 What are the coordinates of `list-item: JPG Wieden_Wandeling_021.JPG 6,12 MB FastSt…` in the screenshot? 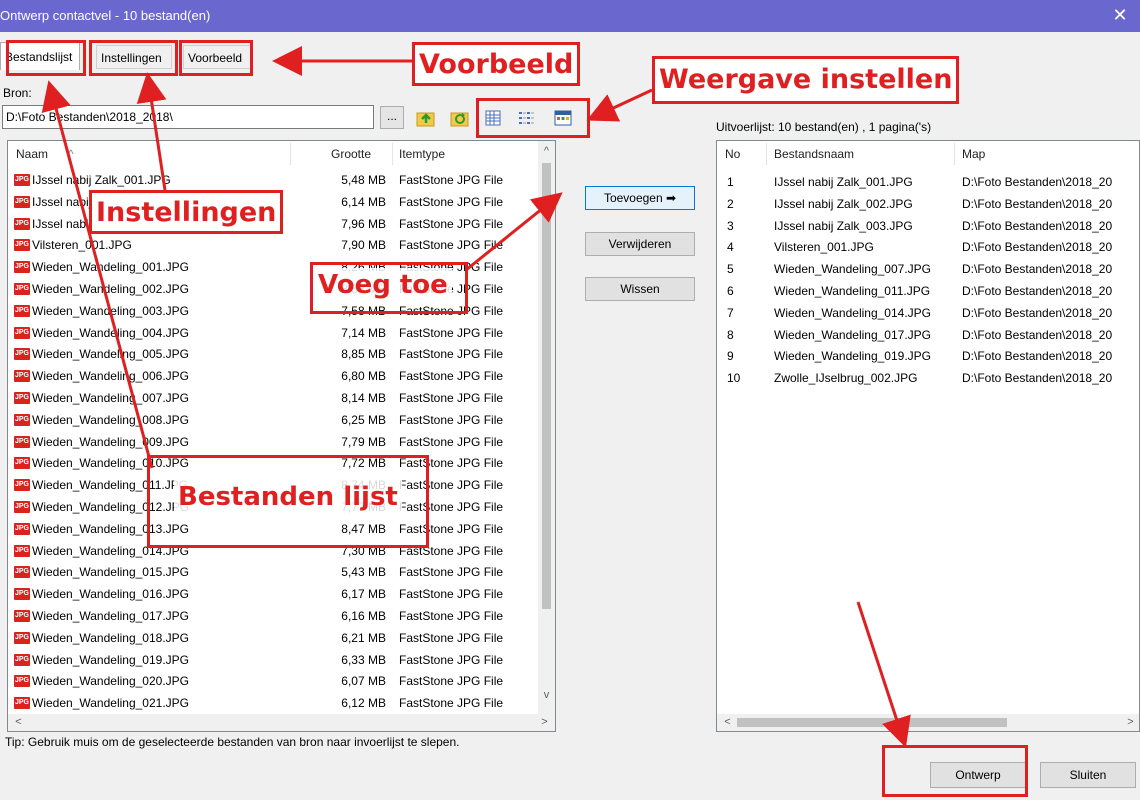 It's located at (273, 703).